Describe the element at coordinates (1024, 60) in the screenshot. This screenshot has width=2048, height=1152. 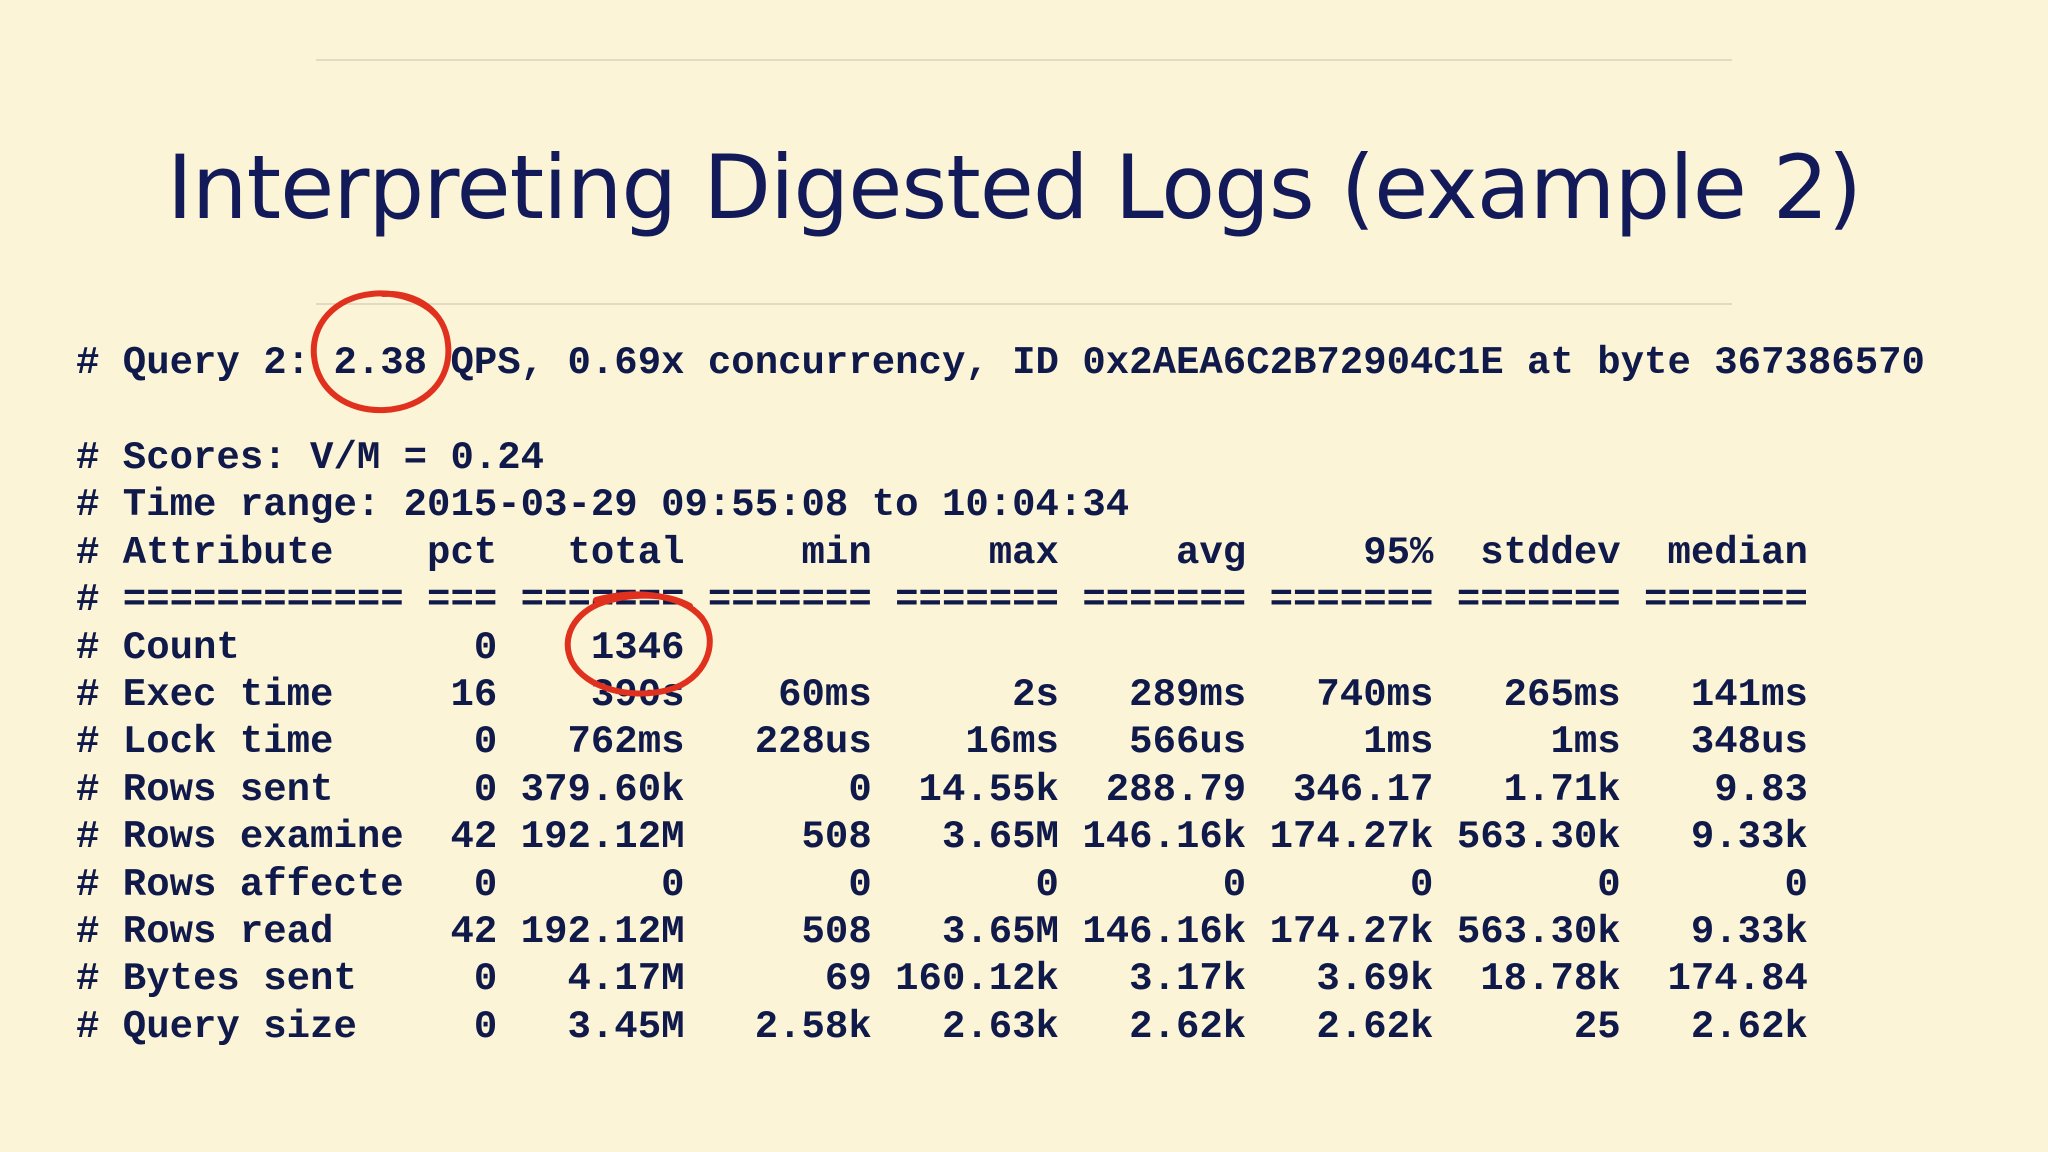
I see `top-divider` at that location.